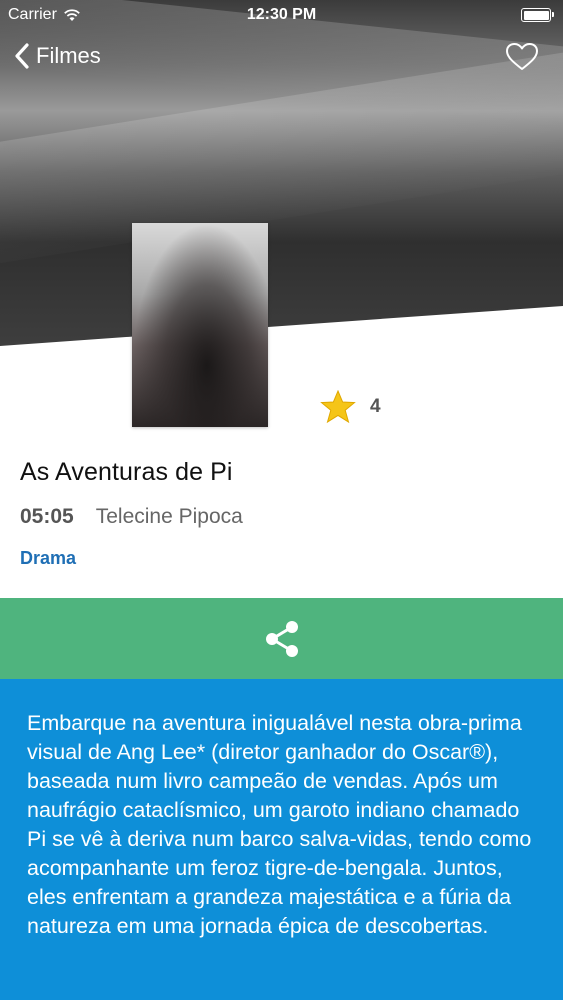 Image resolution: width=563 pixels, height=1000 pixels. What do you see at coordinates (126, 472) in the screenshot?
I see `movie-title: As Aventuras de Pi` at bounding box center [126, 472].